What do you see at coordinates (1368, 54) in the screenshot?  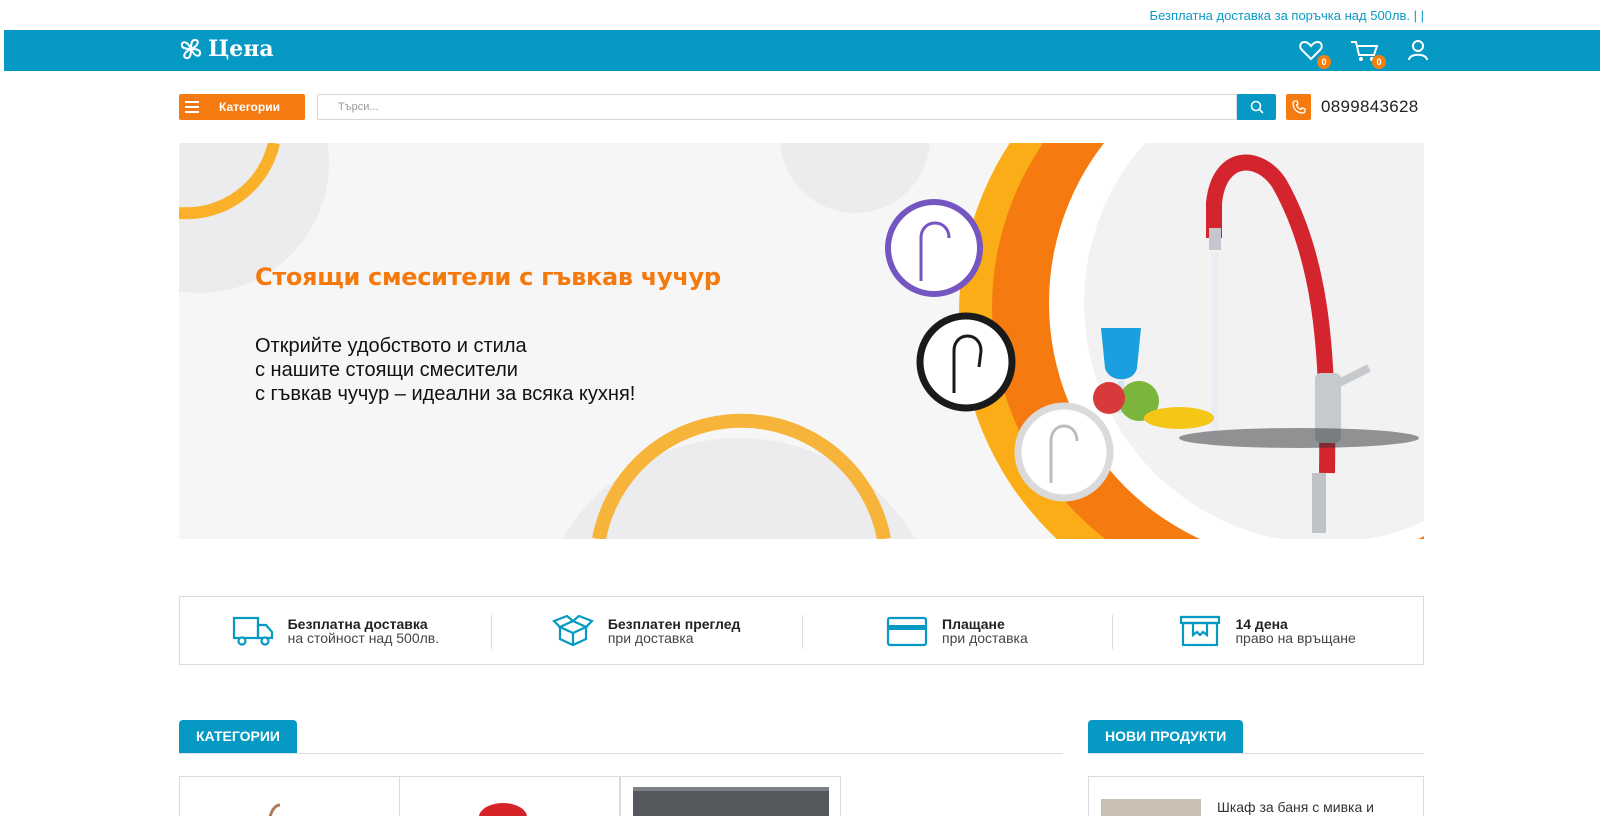 I see `cart-button: 0` at bounding box center [1368, 54].